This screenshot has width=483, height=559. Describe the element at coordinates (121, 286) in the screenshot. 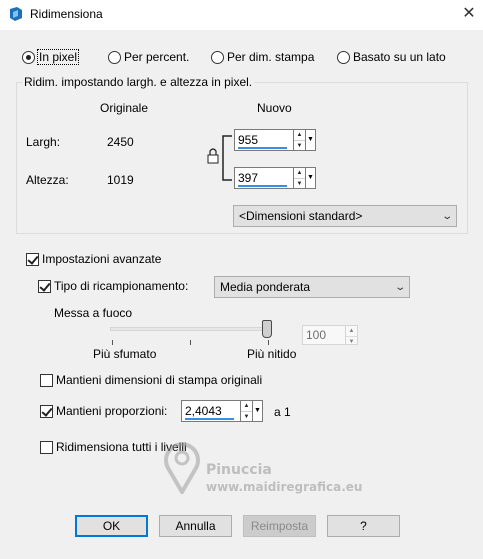

I see `resample-type-label: Tipo di ricampionamento:` at that location.